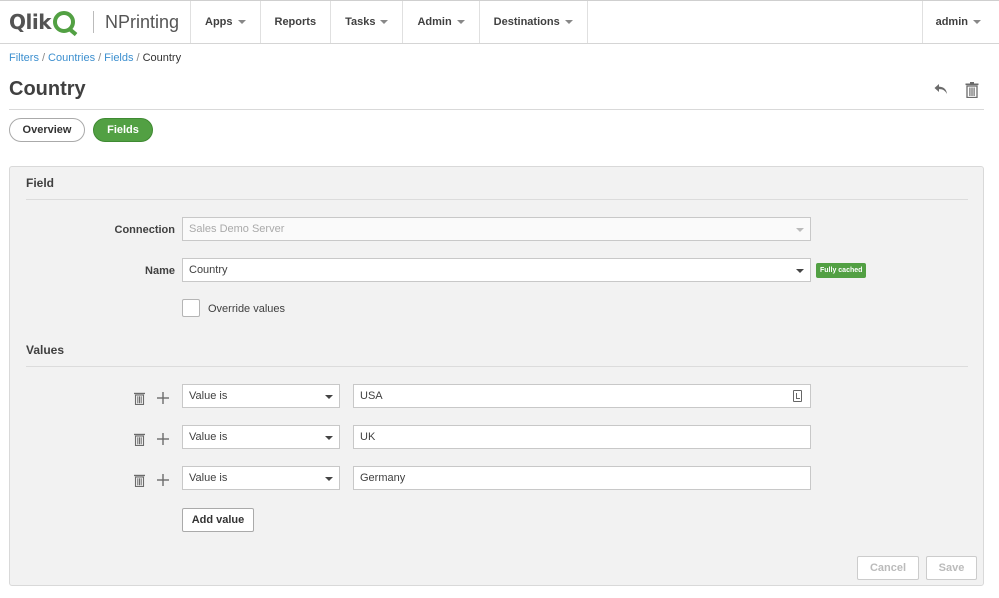  What do you see at coordinates (40, 183) in the screenshot?
I see `field-section-title: Field` at bounding box center [40, 183].